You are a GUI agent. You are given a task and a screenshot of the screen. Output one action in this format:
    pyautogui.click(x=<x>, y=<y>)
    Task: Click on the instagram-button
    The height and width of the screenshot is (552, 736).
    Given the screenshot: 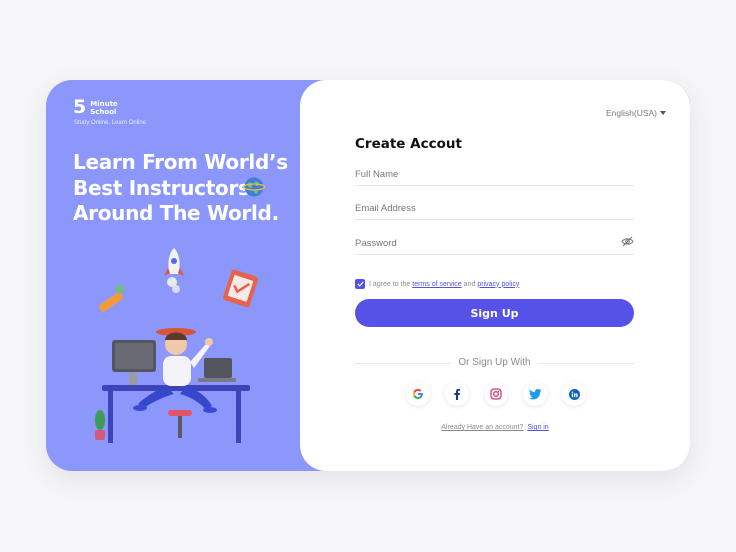 What is the action you would take?
    pyautogui.click(x=496, y=394)
    